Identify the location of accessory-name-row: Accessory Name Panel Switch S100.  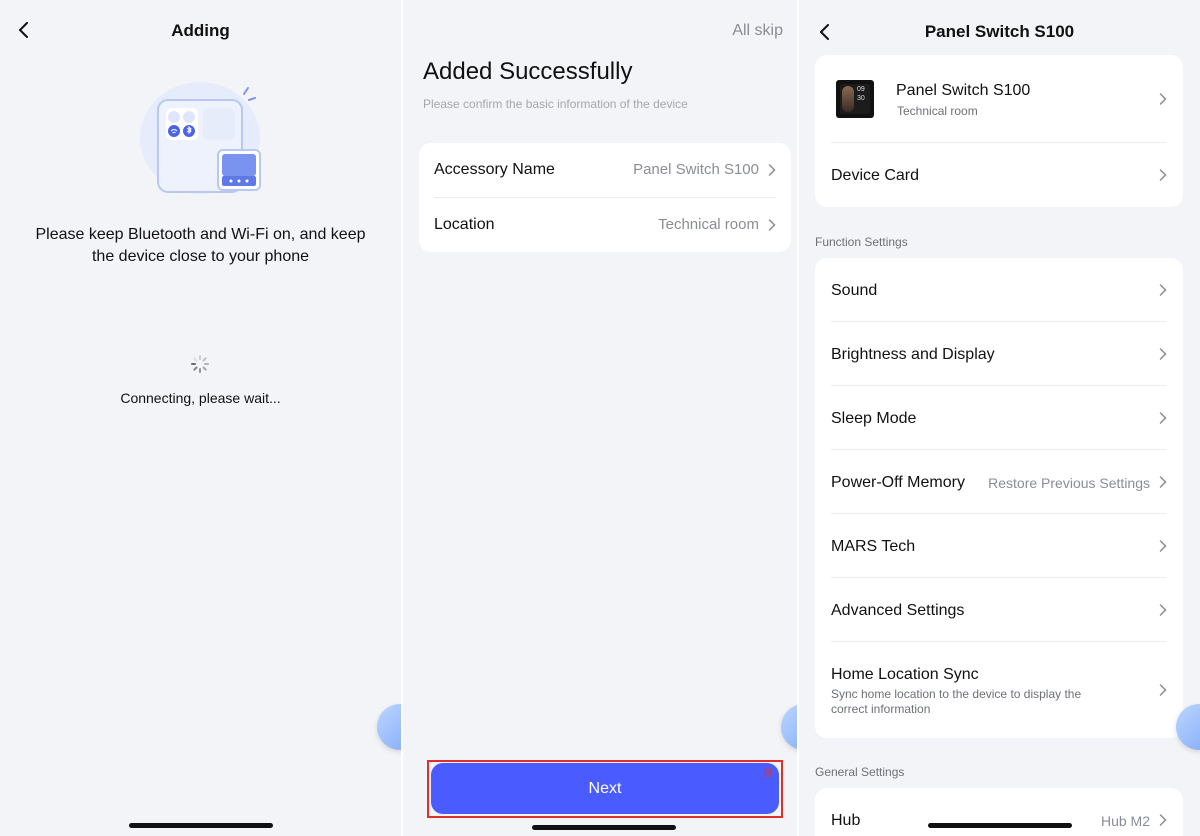
(605, 170).